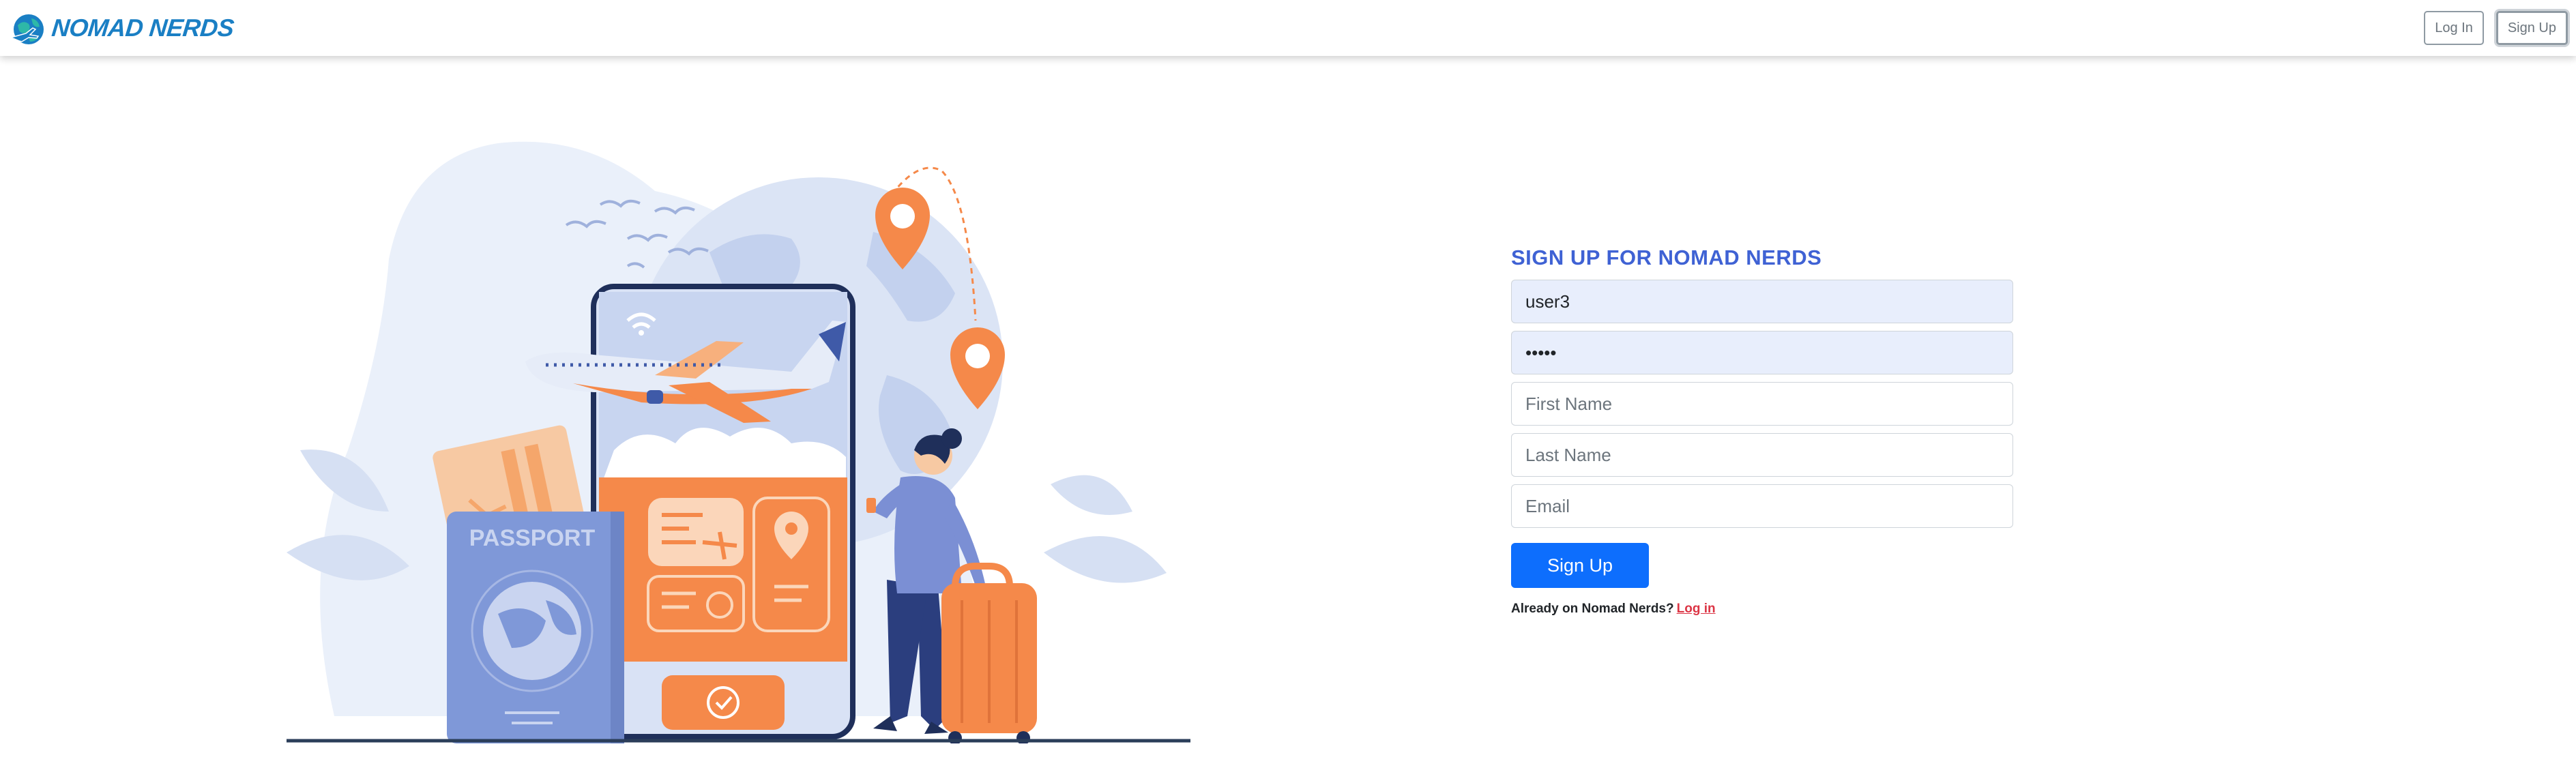  What do you see at coordinates (2454, 28) in the screenshot?
I see `login-button: Log In` at bounding box center [2454, 28].